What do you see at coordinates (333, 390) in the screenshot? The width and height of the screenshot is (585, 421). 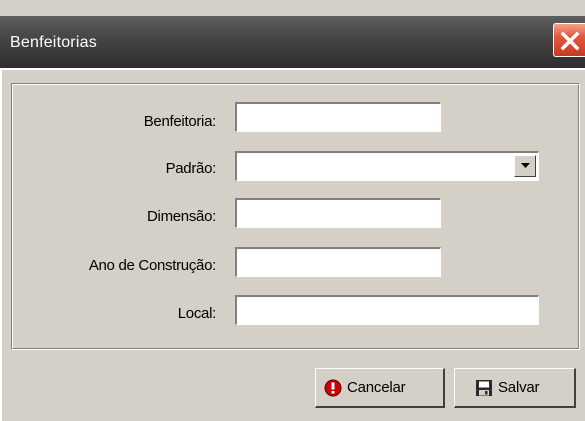 I see `cancel-stop-icon` at bounding box center [333, 390].